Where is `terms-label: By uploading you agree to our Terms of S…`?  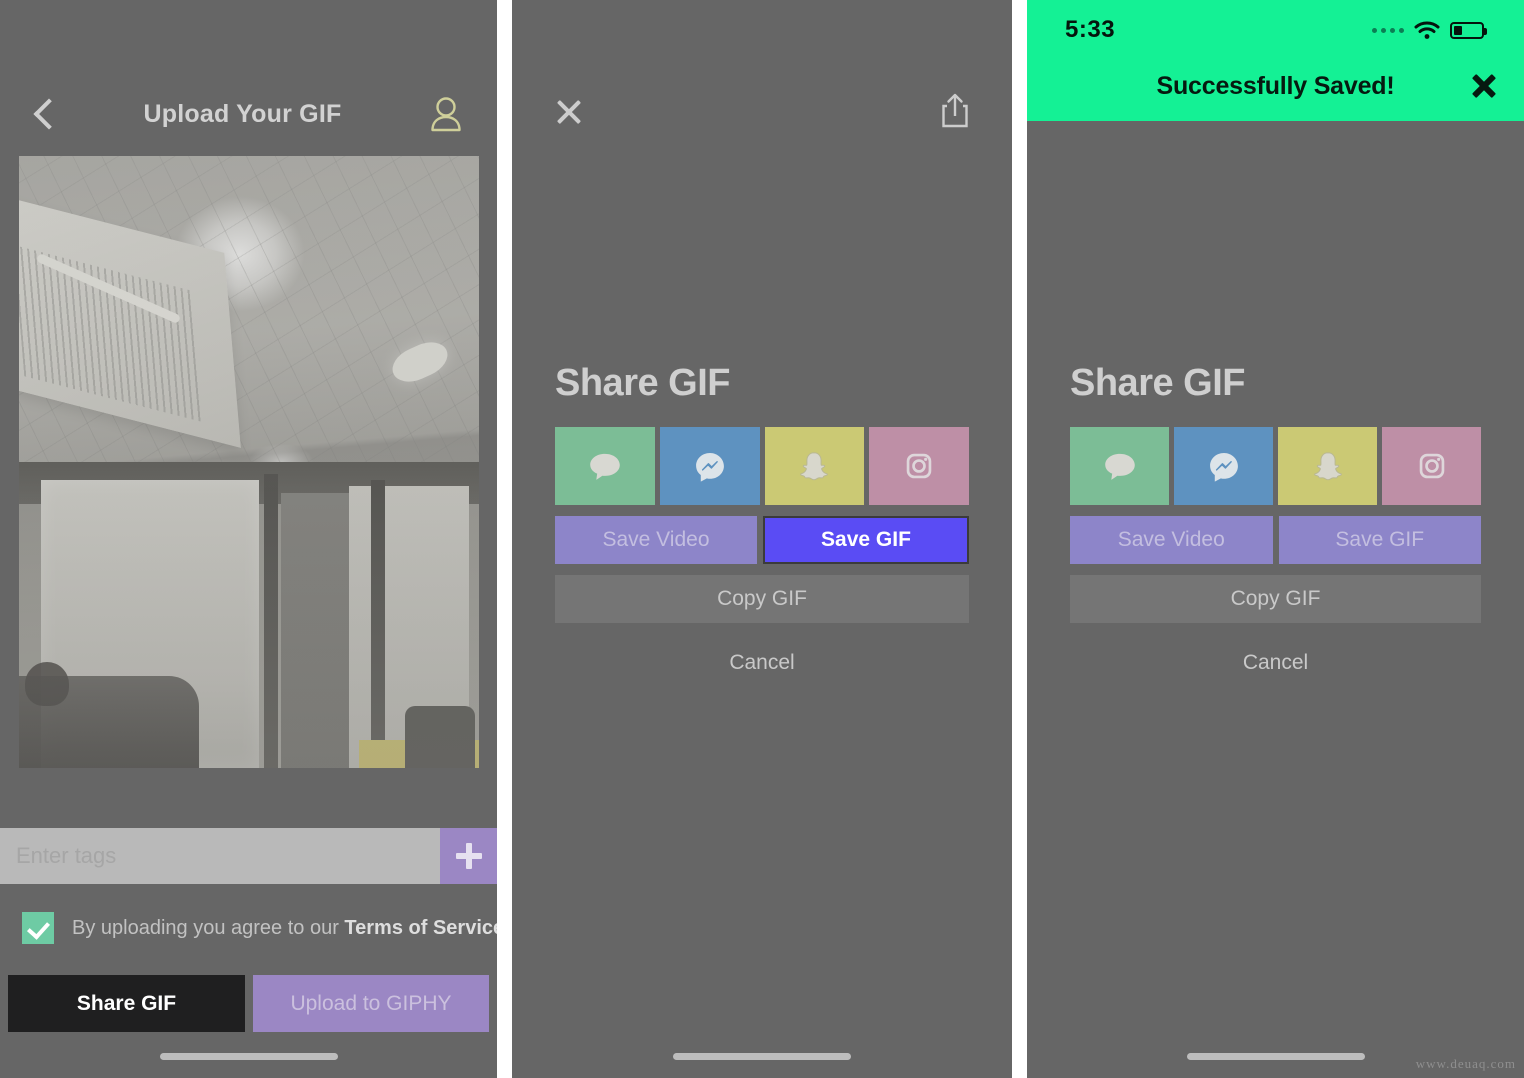
terms-label: By uploading you agree to our Terms of S… is located at coordinates (284, 928).